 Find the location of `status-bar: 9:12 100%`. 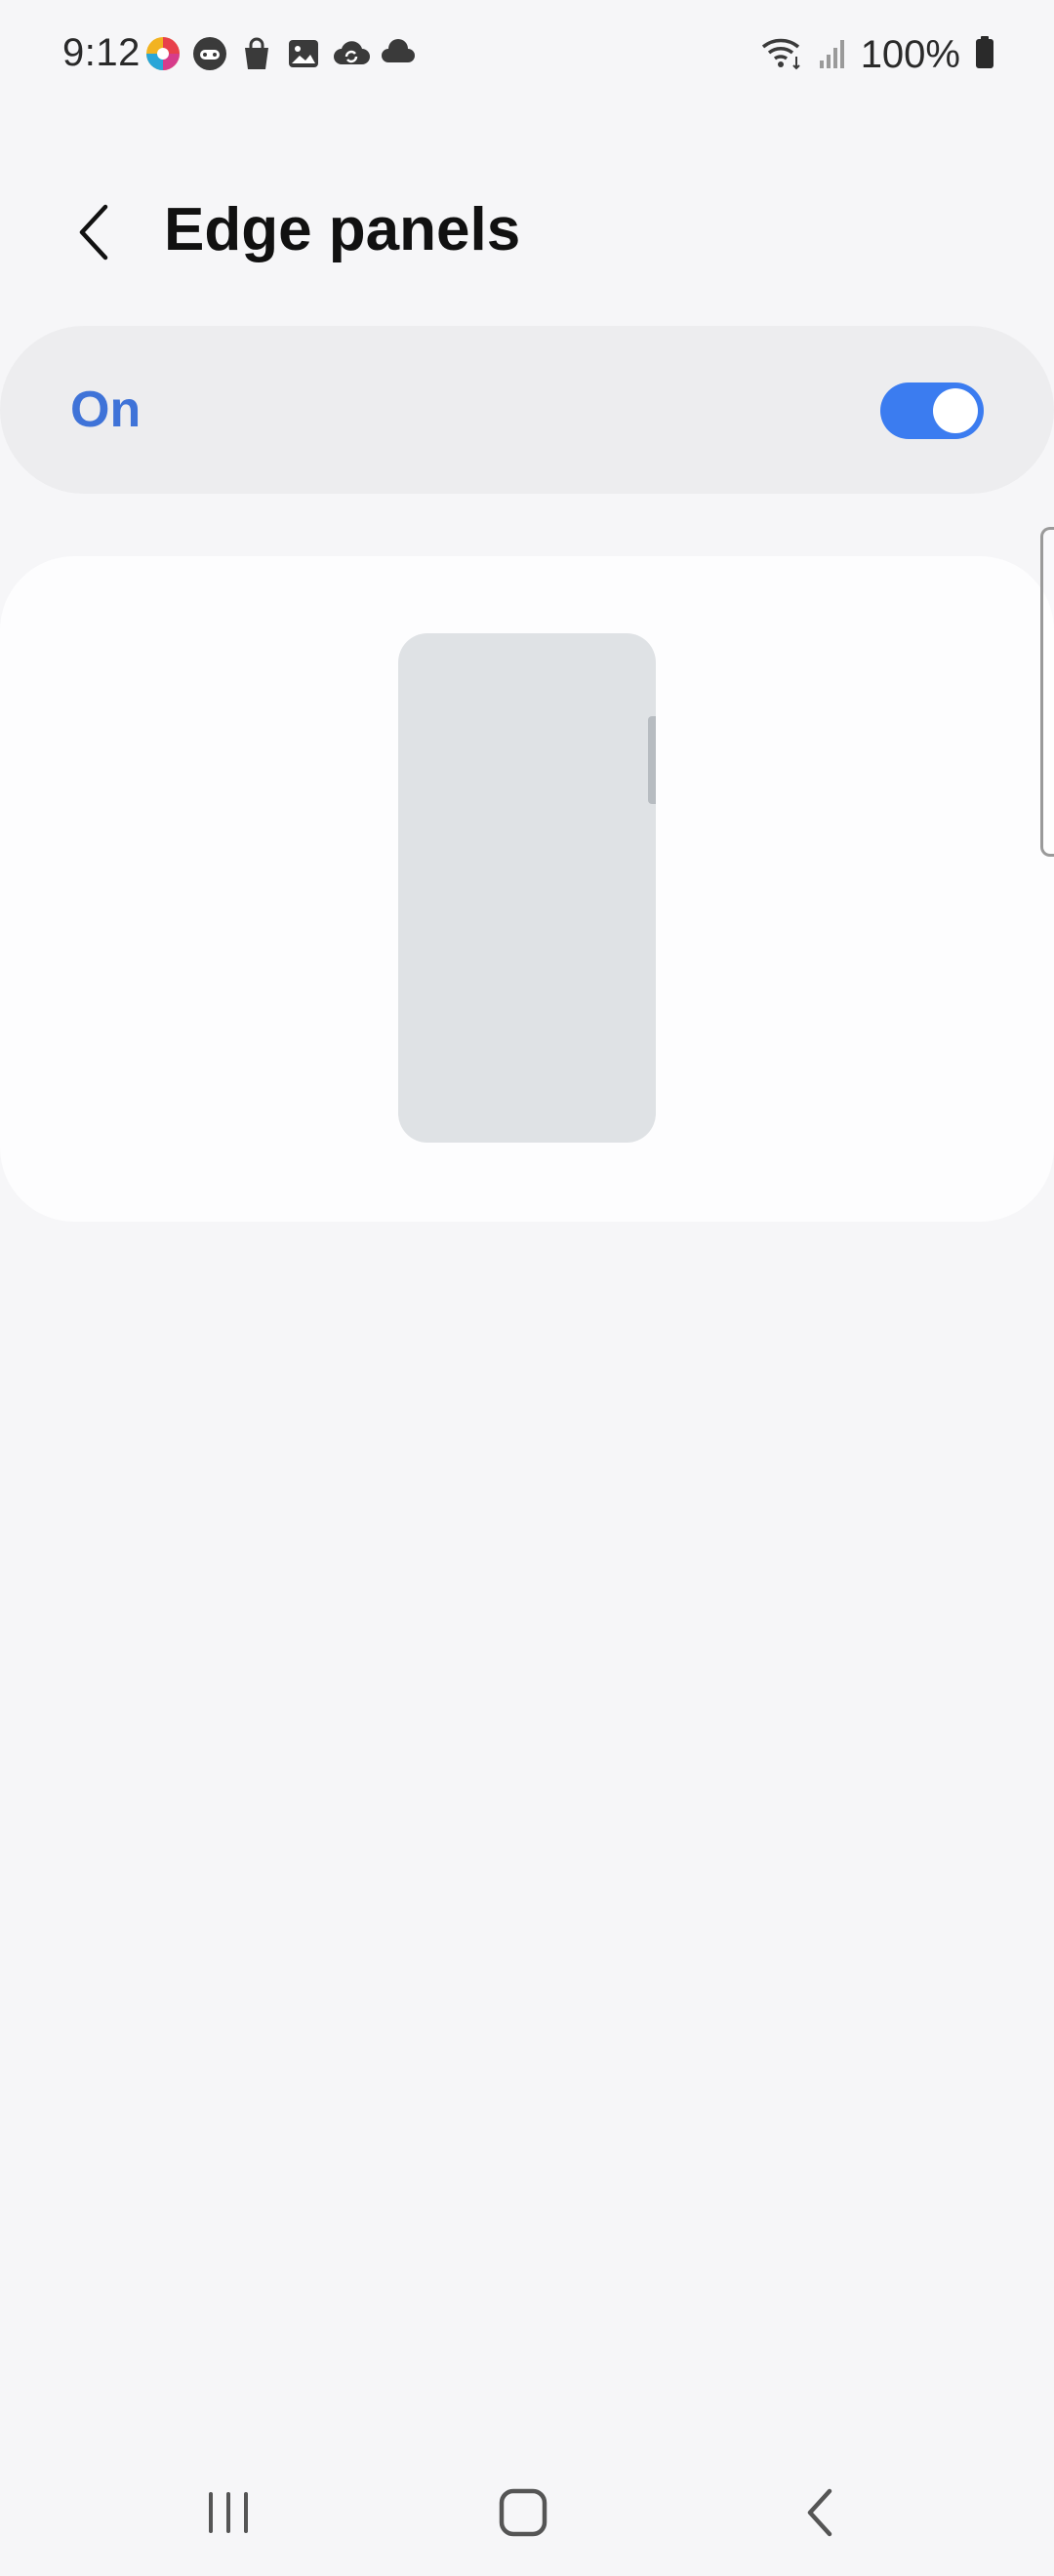

status-bar: 9:12 100% is located at coordinates (527, 58).